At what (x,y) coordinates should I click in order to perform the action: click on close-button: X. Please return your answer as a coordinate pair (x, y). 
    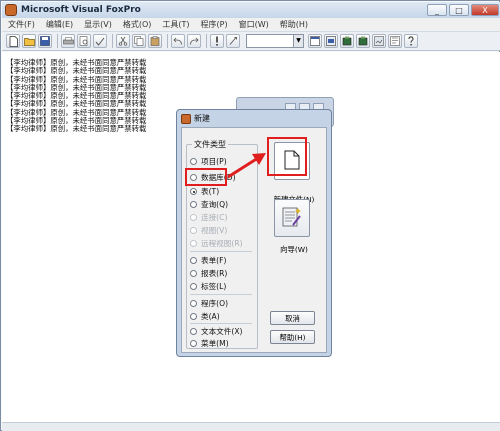
    Looking at the image, I should click on (485, 10).